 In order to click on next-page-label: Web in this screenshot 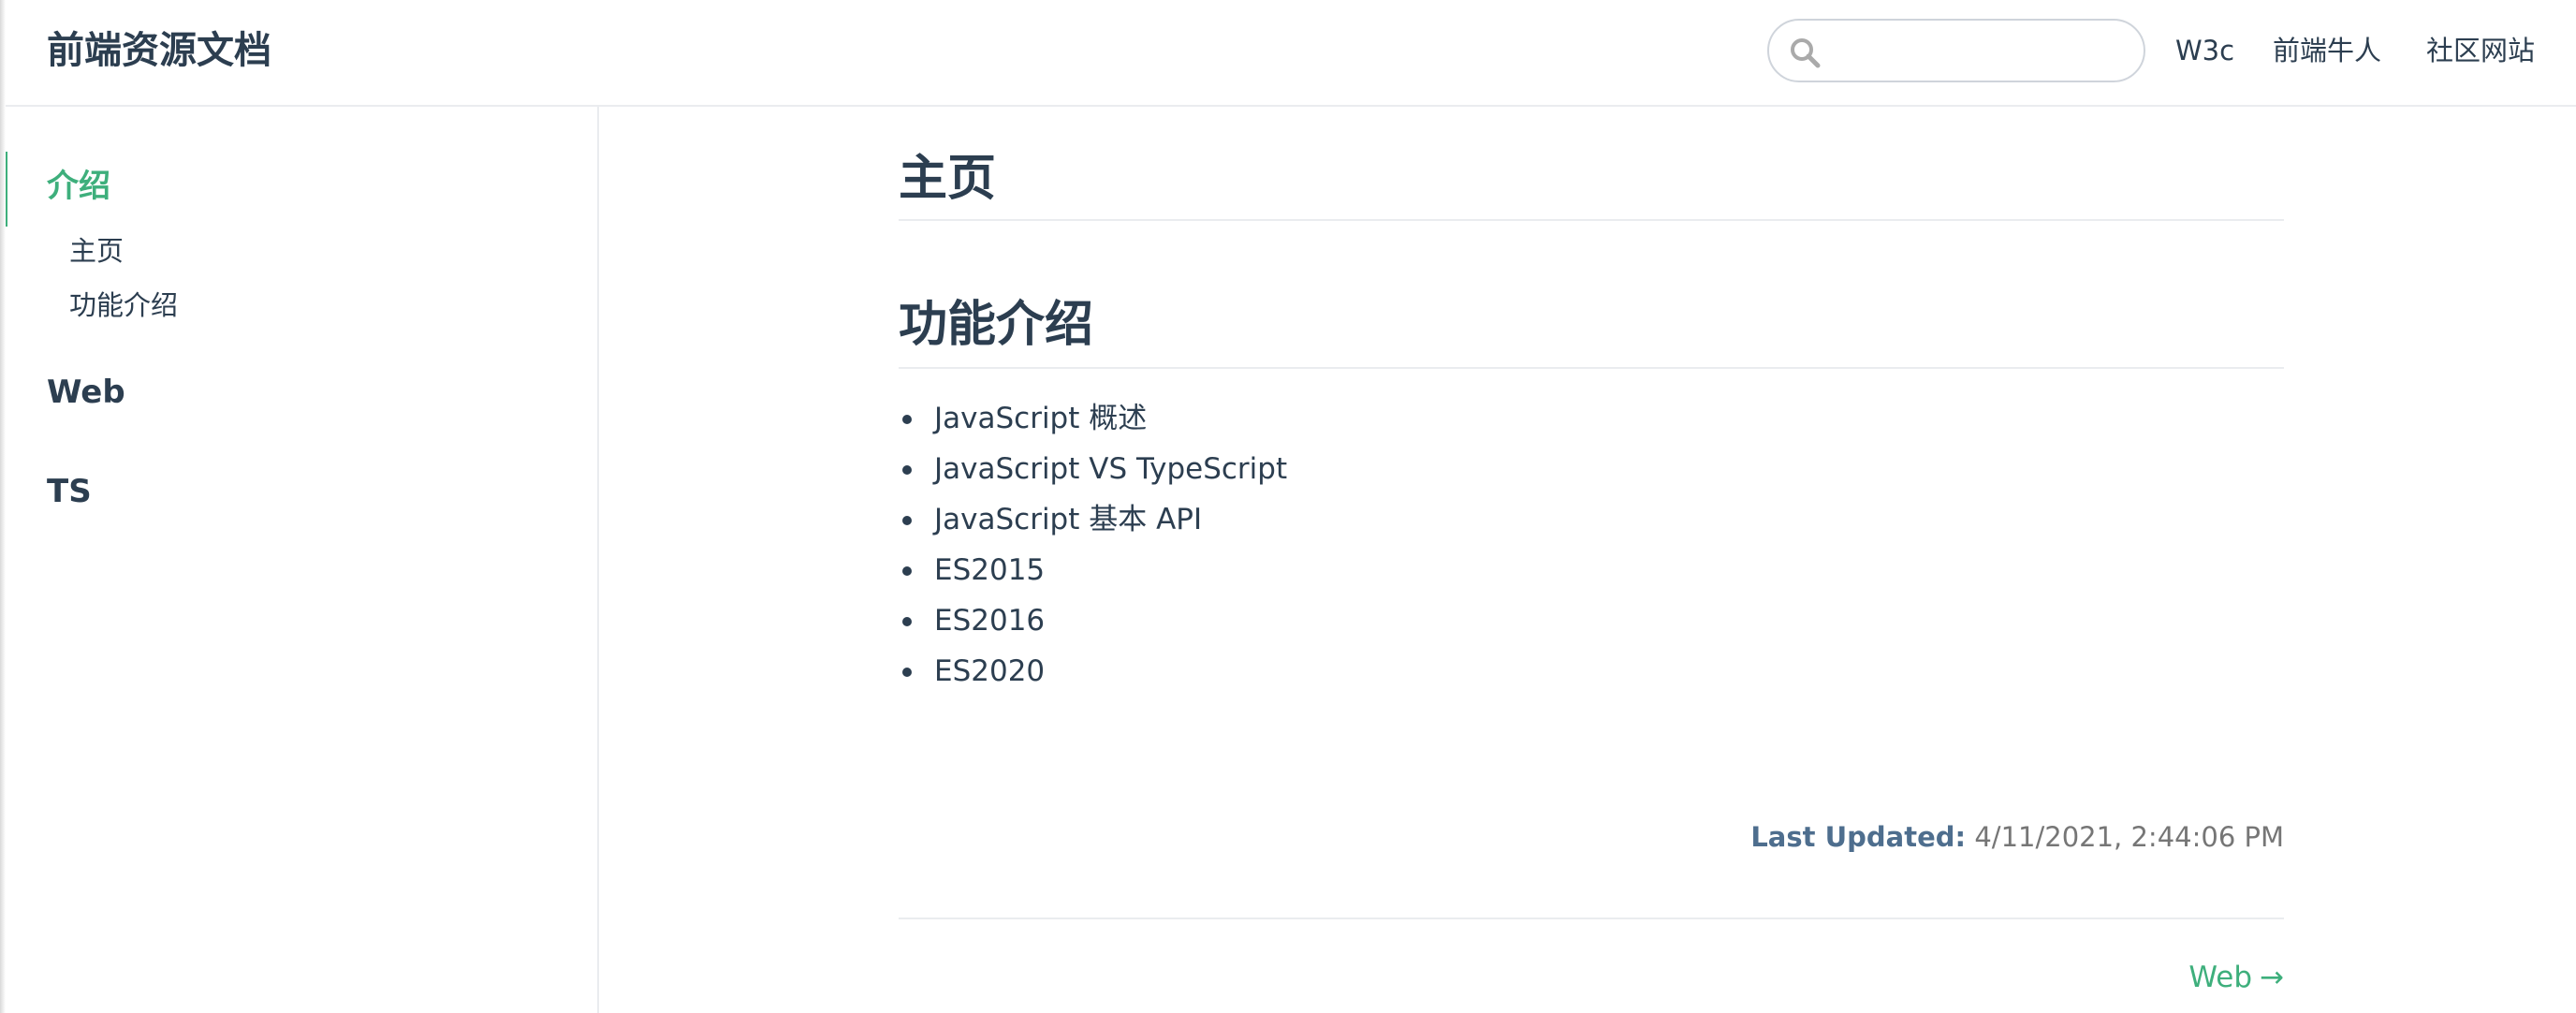, I will do `click(2220, 978)`.